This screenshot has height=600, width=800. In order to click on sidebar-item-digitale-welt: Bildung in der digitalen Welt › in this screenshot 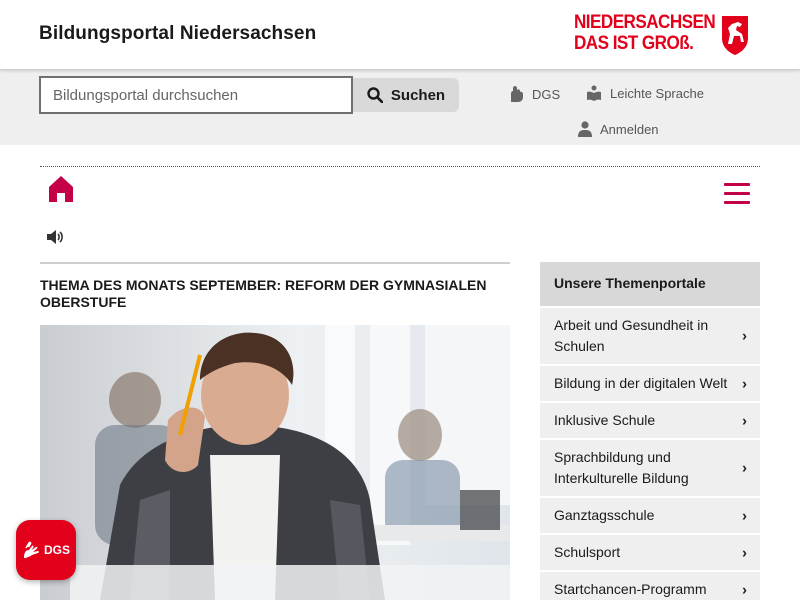, I will do `click(650, 382)`.